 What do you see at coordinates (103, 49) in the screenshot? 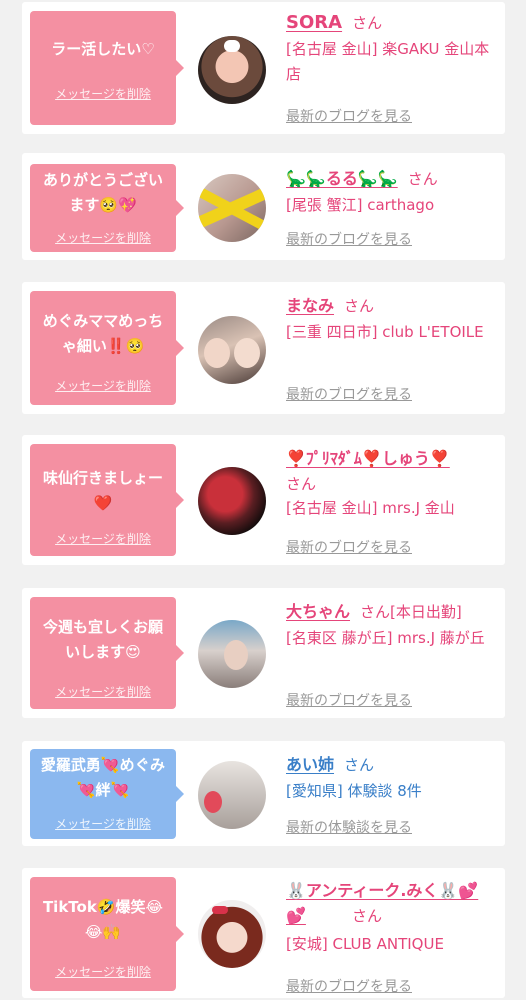
I see `message-text: ラー活したい♡` at bounding box center [103, 49].